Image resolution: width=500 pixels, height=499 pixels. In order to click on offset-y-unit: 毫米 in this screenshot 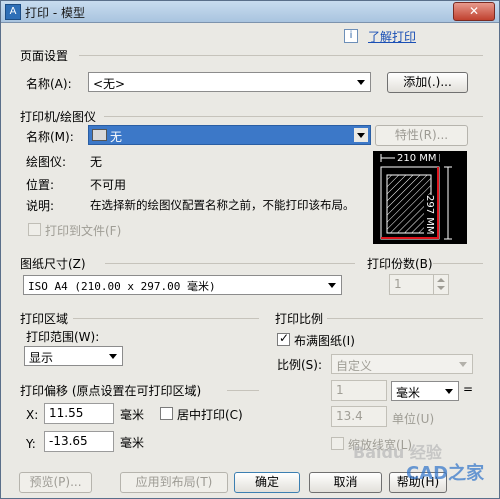, I will do `click(132, 443)`.